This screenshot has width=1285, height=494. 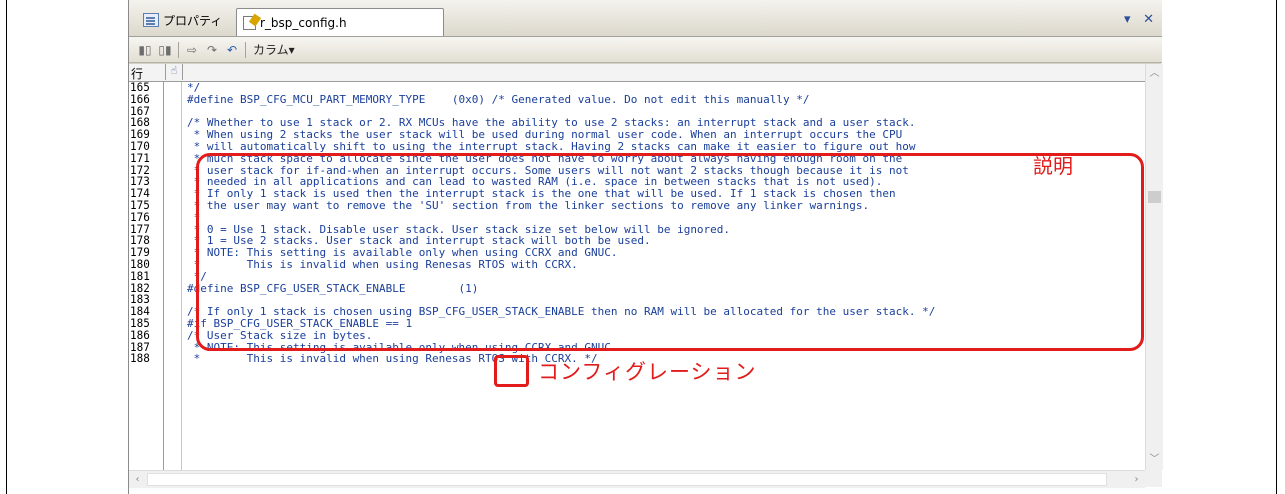 What do you see at coordinates (249, 22) in the screenshot?
I see `file-edit-icon` at bounding box center [249, 22].